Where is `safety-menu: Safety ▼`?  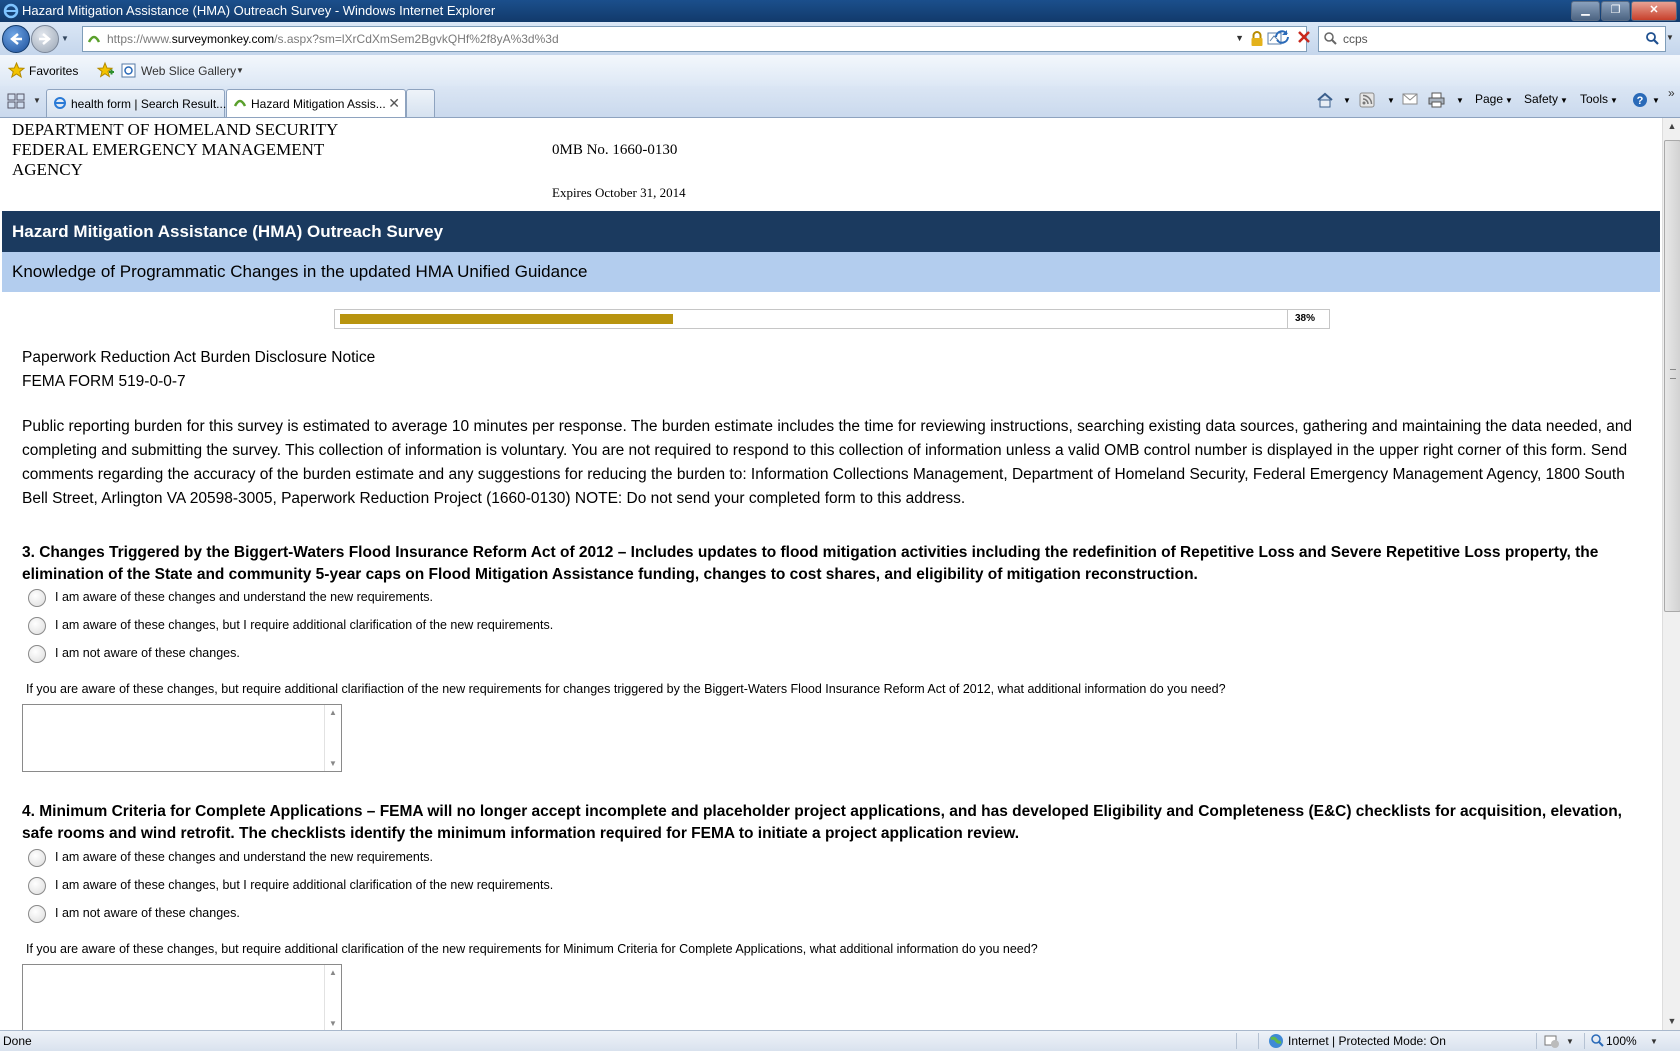 safety-menu: Safety ▼ is located at coordinates (1546, 99).